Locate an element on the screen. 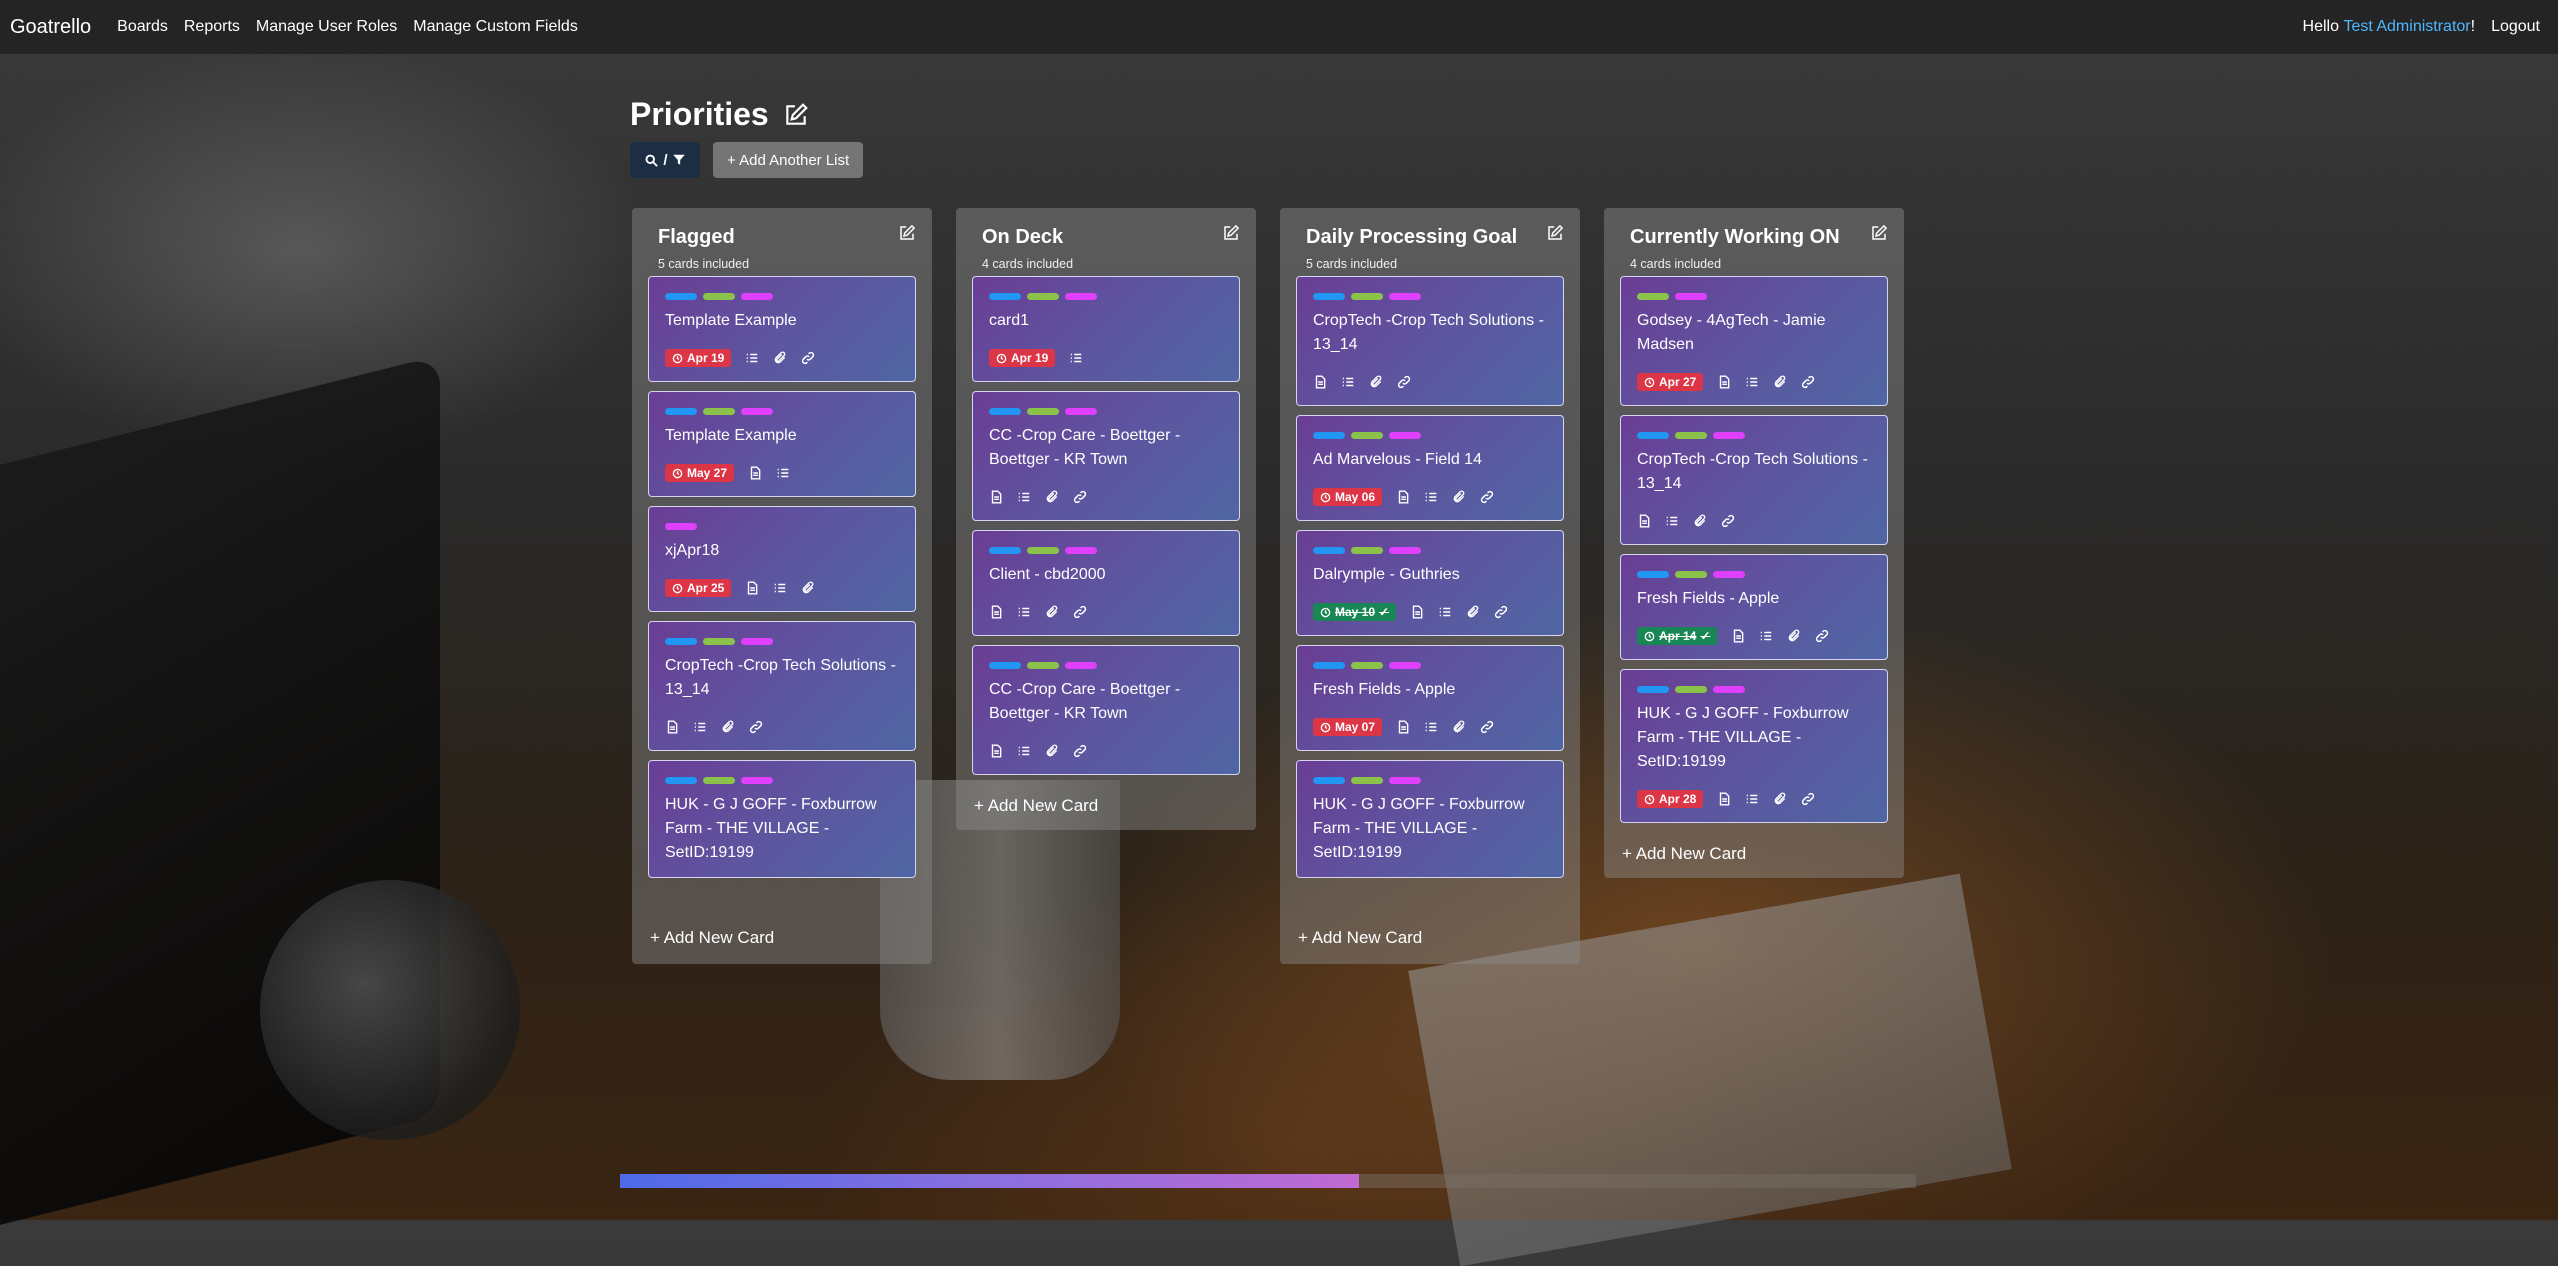 The image size is (2558, 1266). due-date-badge: May 07 is located at coordinates (1348, 727).